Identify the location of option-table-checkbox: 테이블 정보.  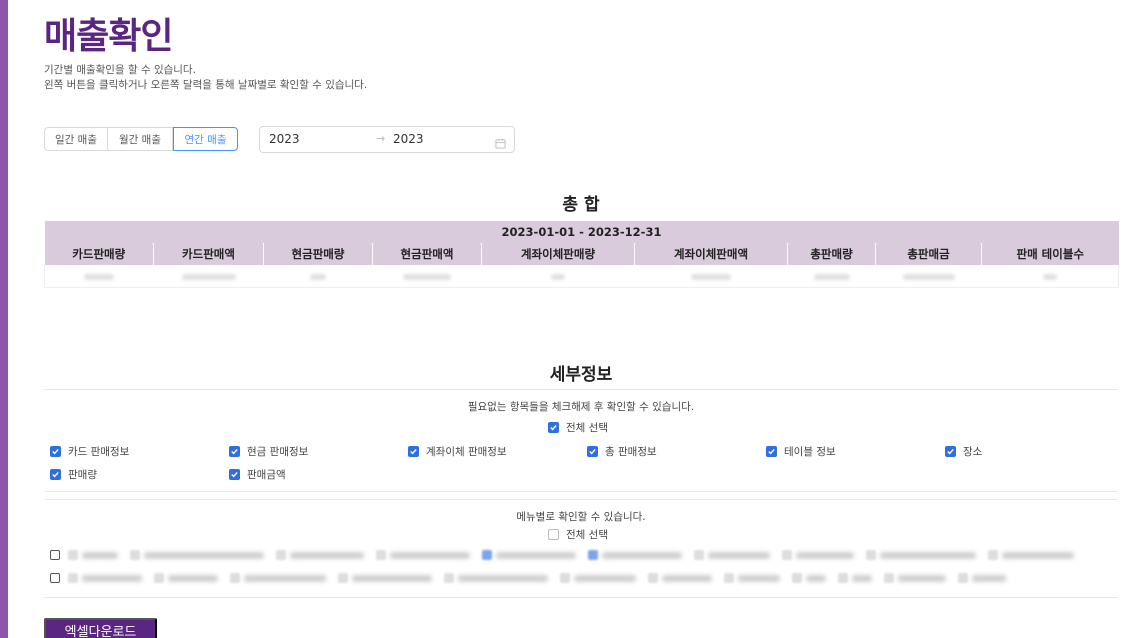
(801, 451).